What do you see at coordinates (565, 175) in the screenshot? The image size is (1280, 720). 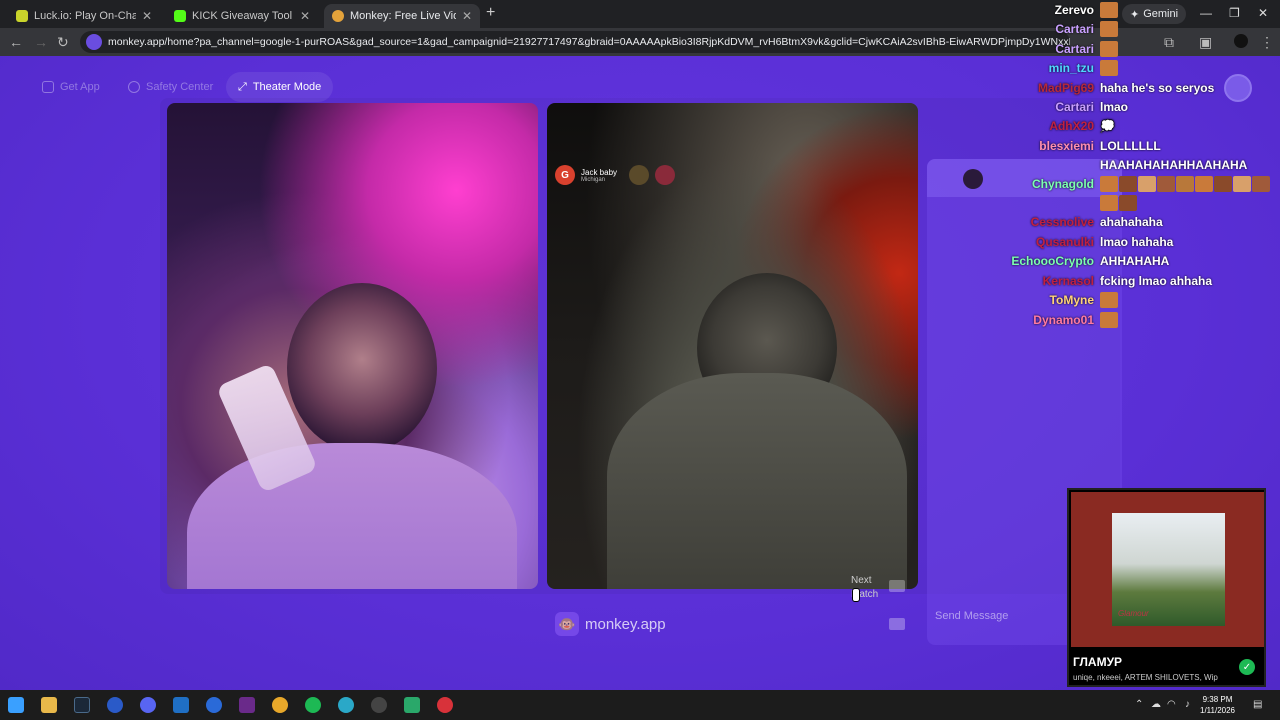 I see `peer-avatar: G` at bounding box center [565, 175].